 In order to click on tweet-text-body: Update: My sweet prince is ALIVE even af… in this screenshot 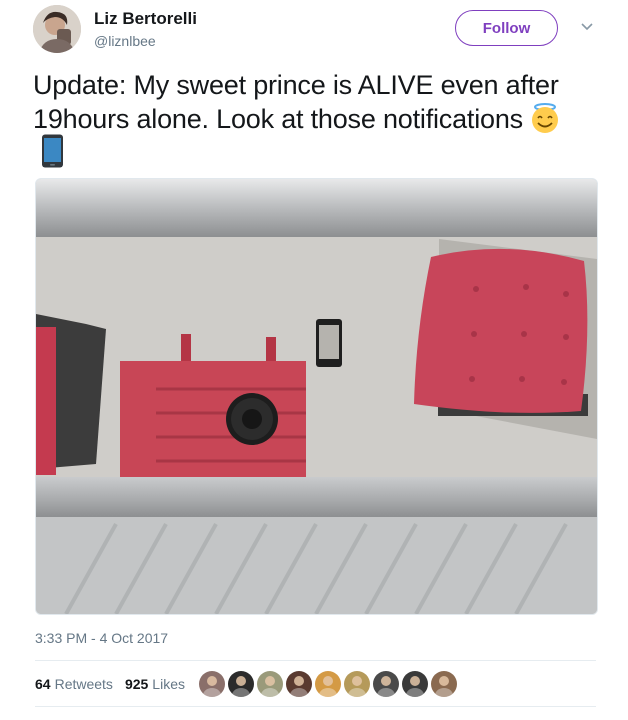, I will do `click(296, 102)`.